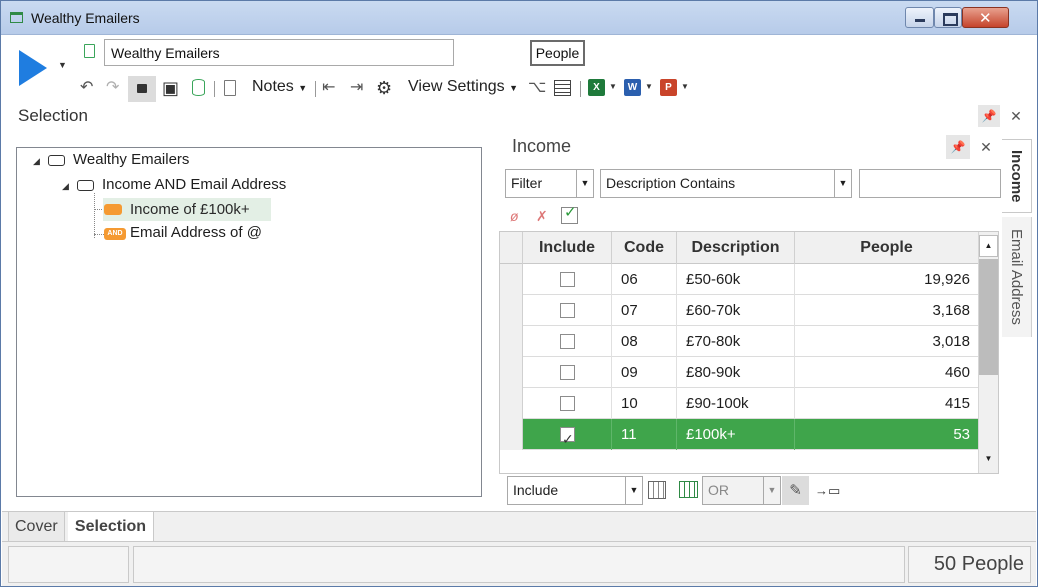 Image resolution: width=1038 pixels, height=587 pixels. What do you see at coordinates (549, 183) in the screenshot?
I see `filter-mode-select: Filter ▼` at bounding box center [549, 183].